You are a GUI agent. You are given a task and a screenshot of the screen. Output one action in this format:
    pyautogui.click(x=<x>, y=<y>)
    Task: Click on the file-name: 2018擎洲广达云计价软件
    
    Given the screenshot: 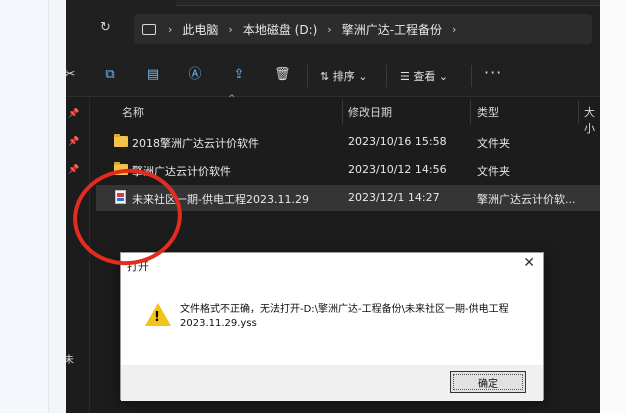 What is the action you would take?
    pyautogui.click(x=195, y=143)
    